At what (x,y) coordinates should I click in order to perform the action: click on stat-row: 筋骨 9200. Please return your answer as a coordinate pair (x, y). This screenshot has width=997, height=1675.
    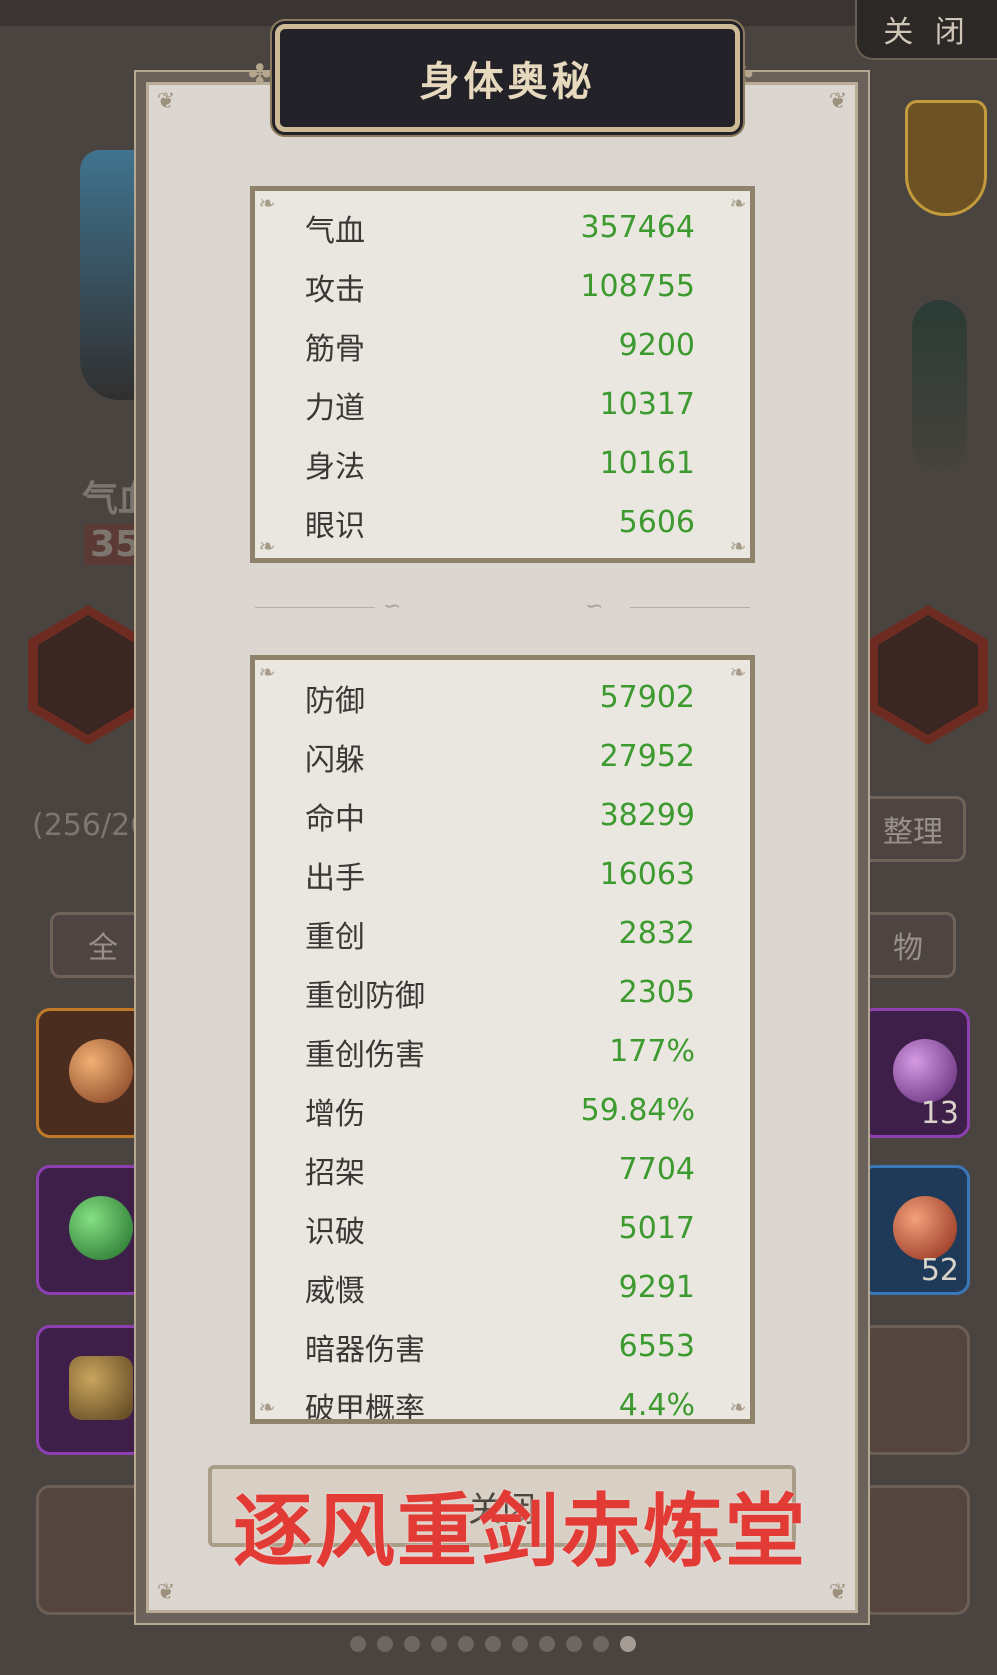
    Looking at the image, I should click on (500, 345).